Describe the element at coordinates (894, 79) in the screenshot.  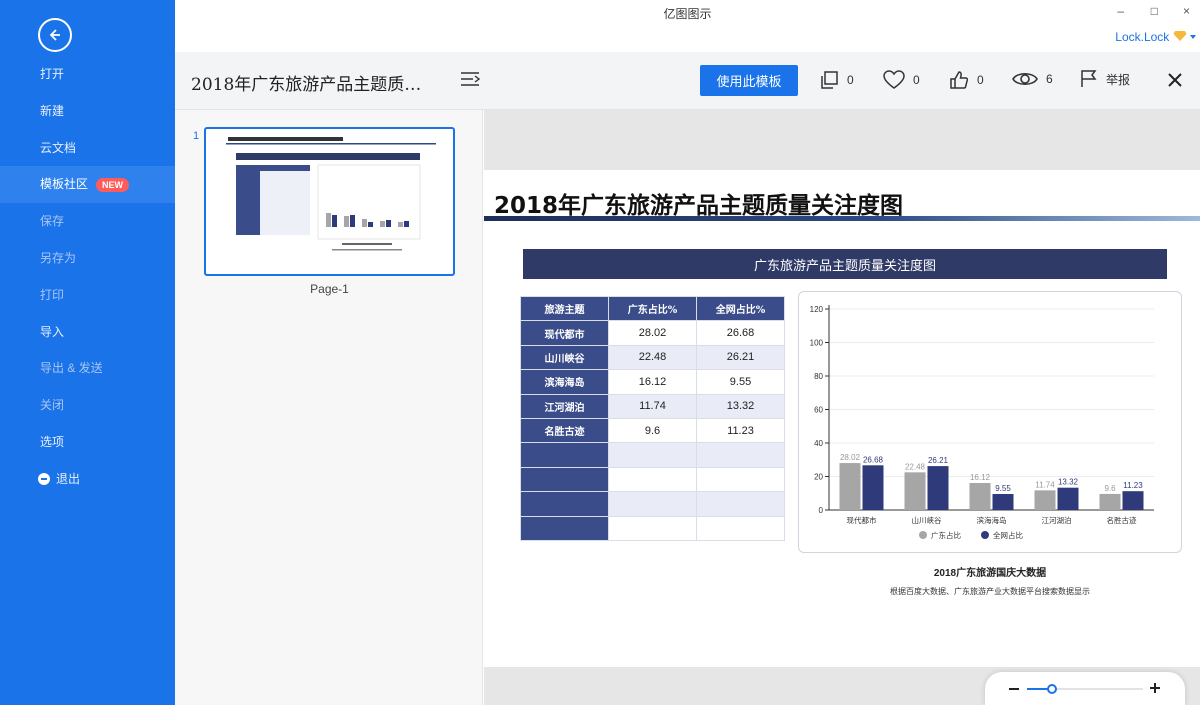
I see `heart-icon` at that location.